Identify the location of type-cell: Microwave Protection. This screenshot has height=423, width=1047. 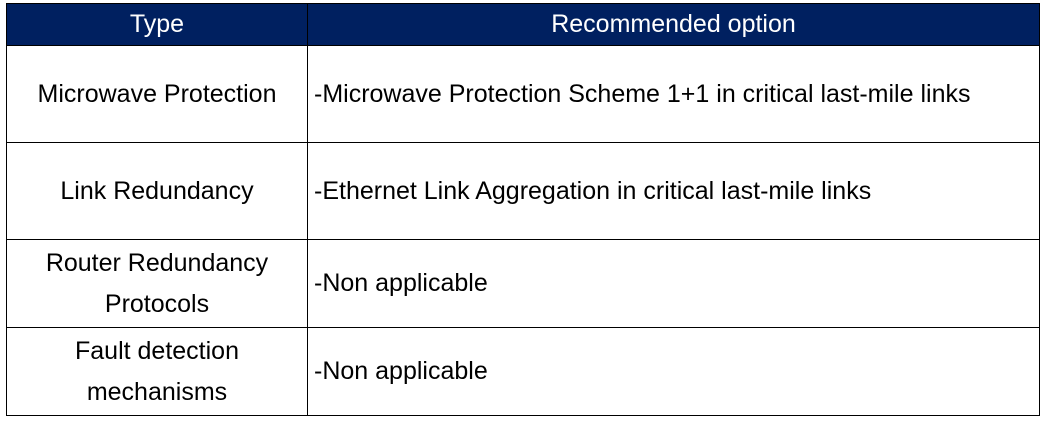
(157, 94).